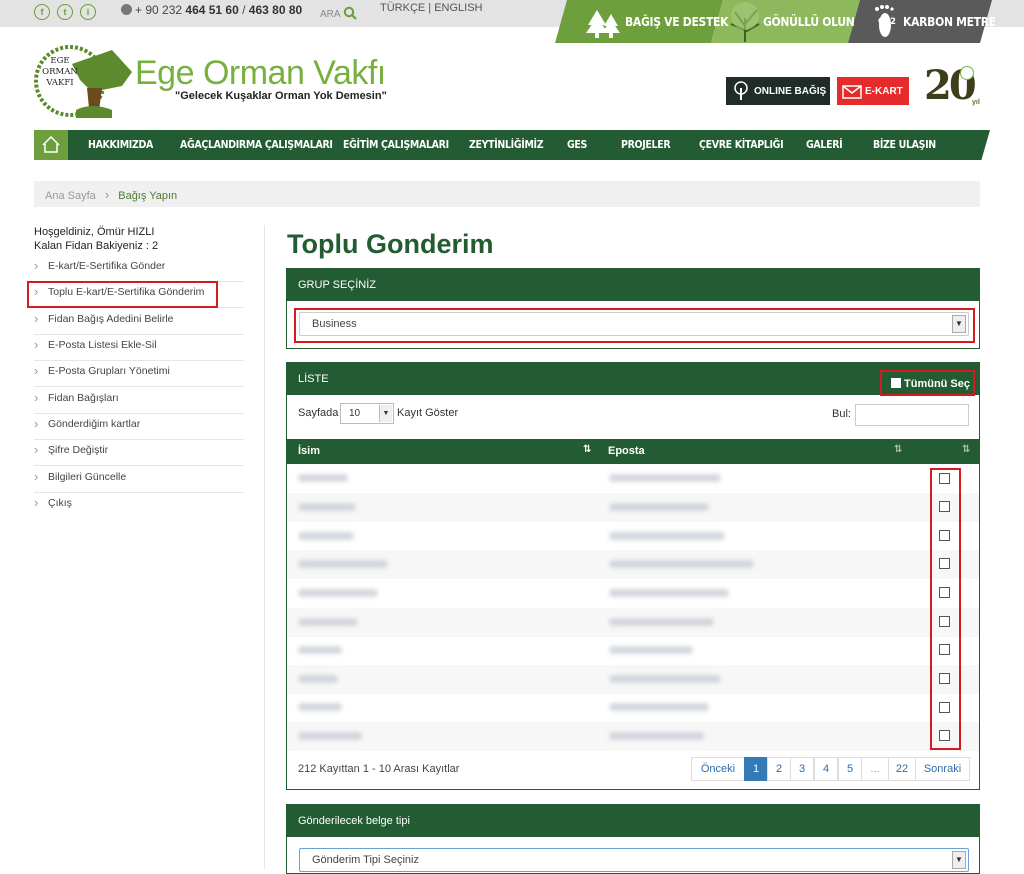  I want to click on carbon-tab: KARBON METRE, so click(949, 21).